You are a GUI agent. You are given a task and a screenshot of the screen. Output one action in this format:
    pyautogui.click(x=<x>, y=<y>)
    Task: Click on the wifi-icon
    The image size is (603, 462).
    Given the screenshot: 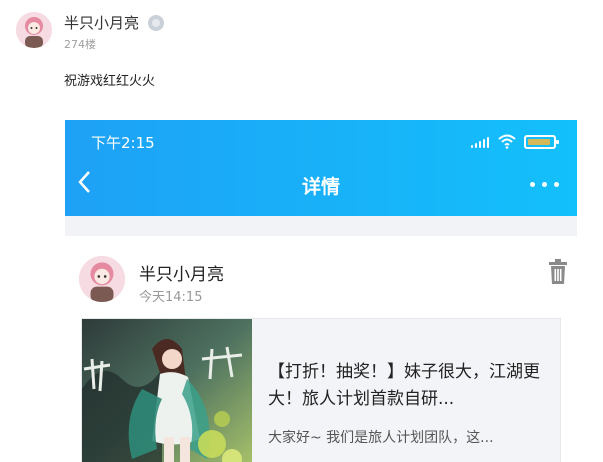 What is the action you would take?
    pyautogui.click(x=507, y=141)
    